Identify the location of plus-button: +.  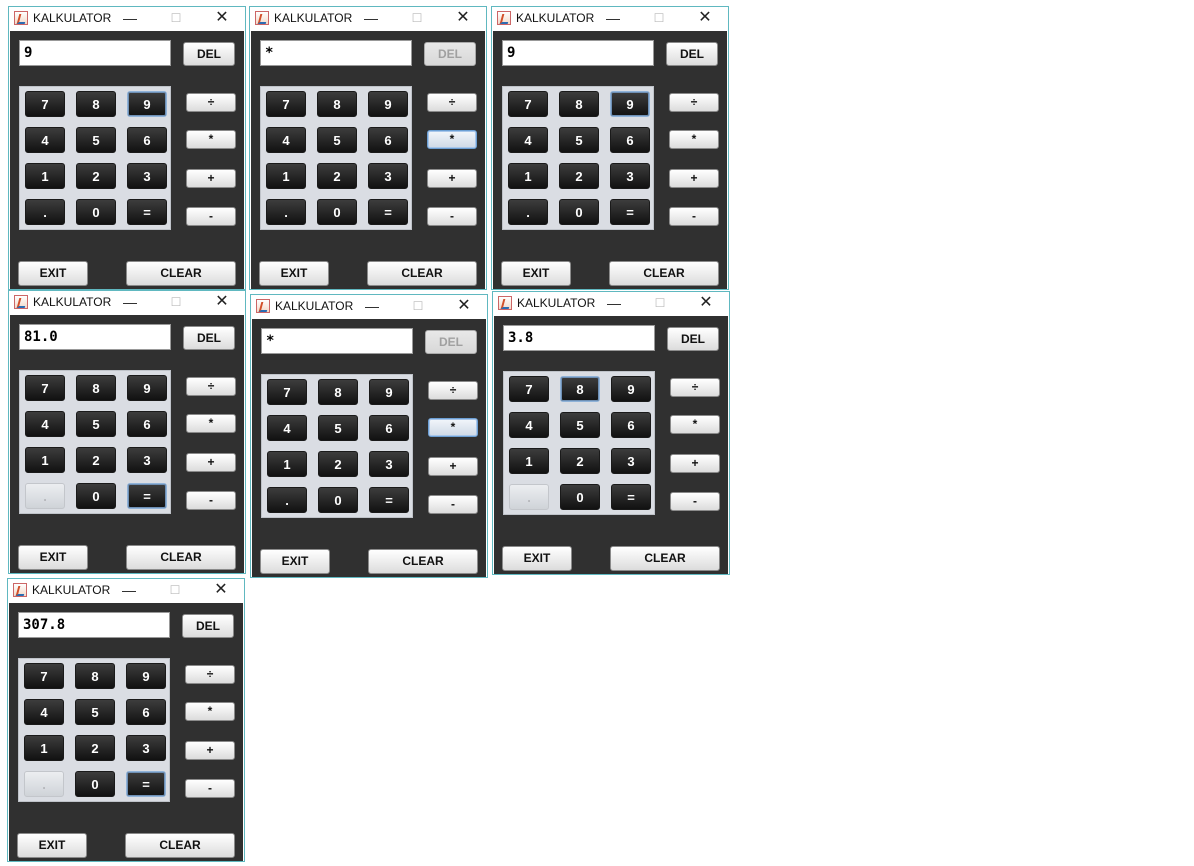
(211, 178).